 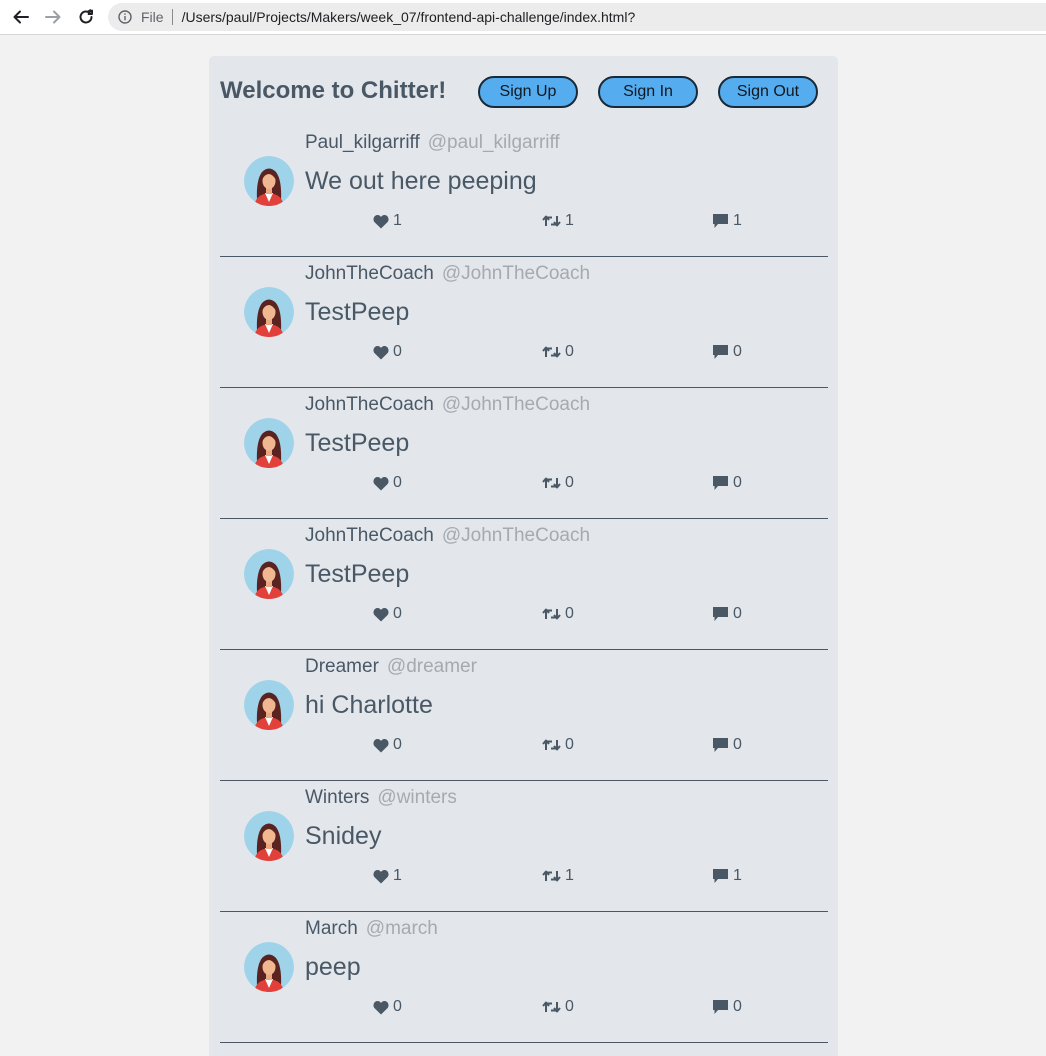 What do you see at coordinates (648, 92) in the screenshot?
I see `sign-in-button: Sign In` at bounding box center [648, 92].